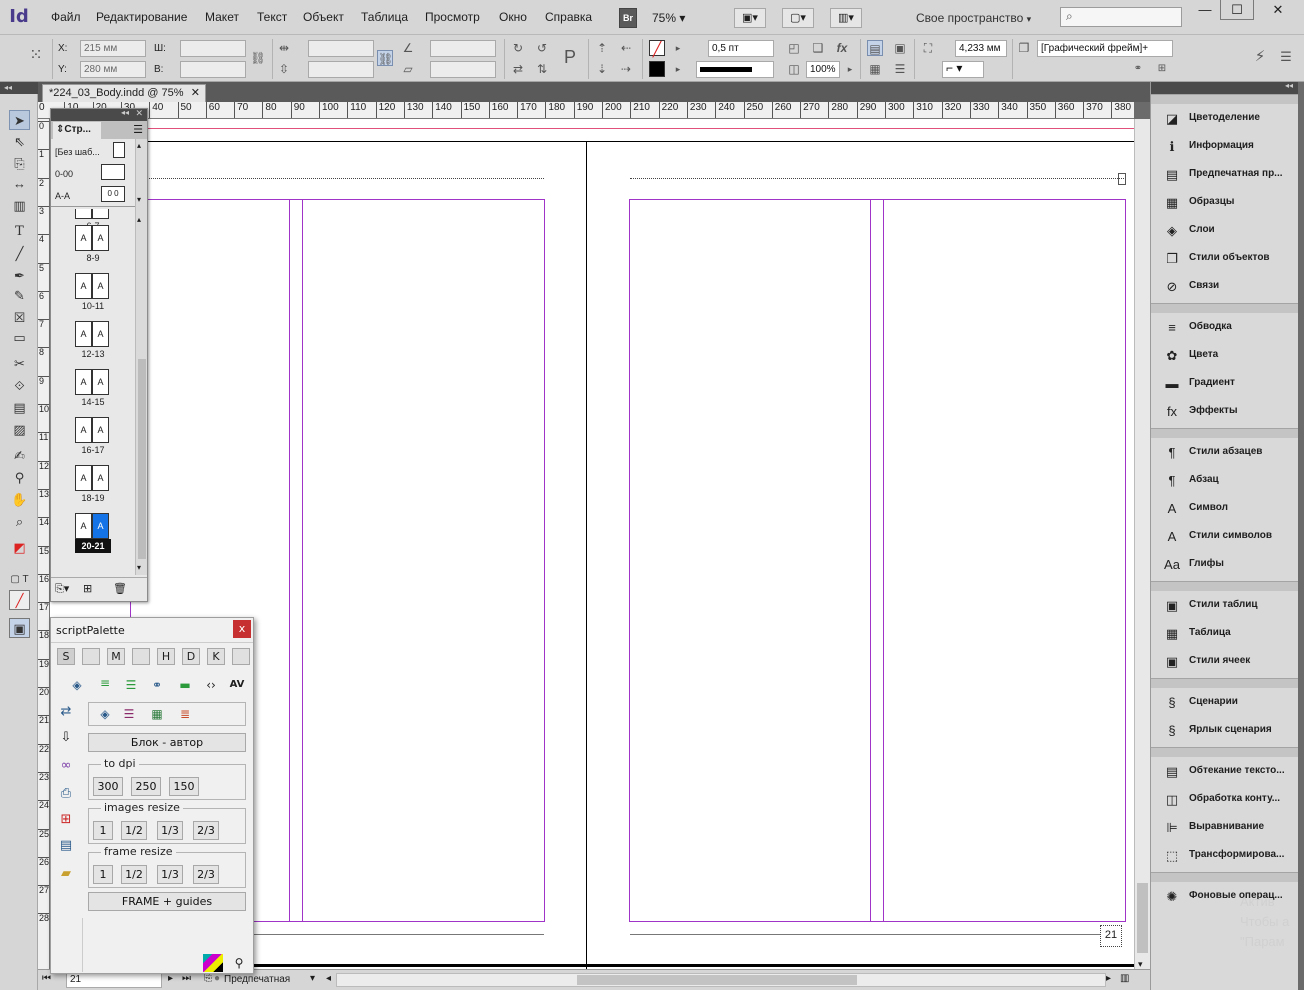  Describe the element at coordinates (114, 980) in the screenshot. I see `page-number-field: 21` at that location.